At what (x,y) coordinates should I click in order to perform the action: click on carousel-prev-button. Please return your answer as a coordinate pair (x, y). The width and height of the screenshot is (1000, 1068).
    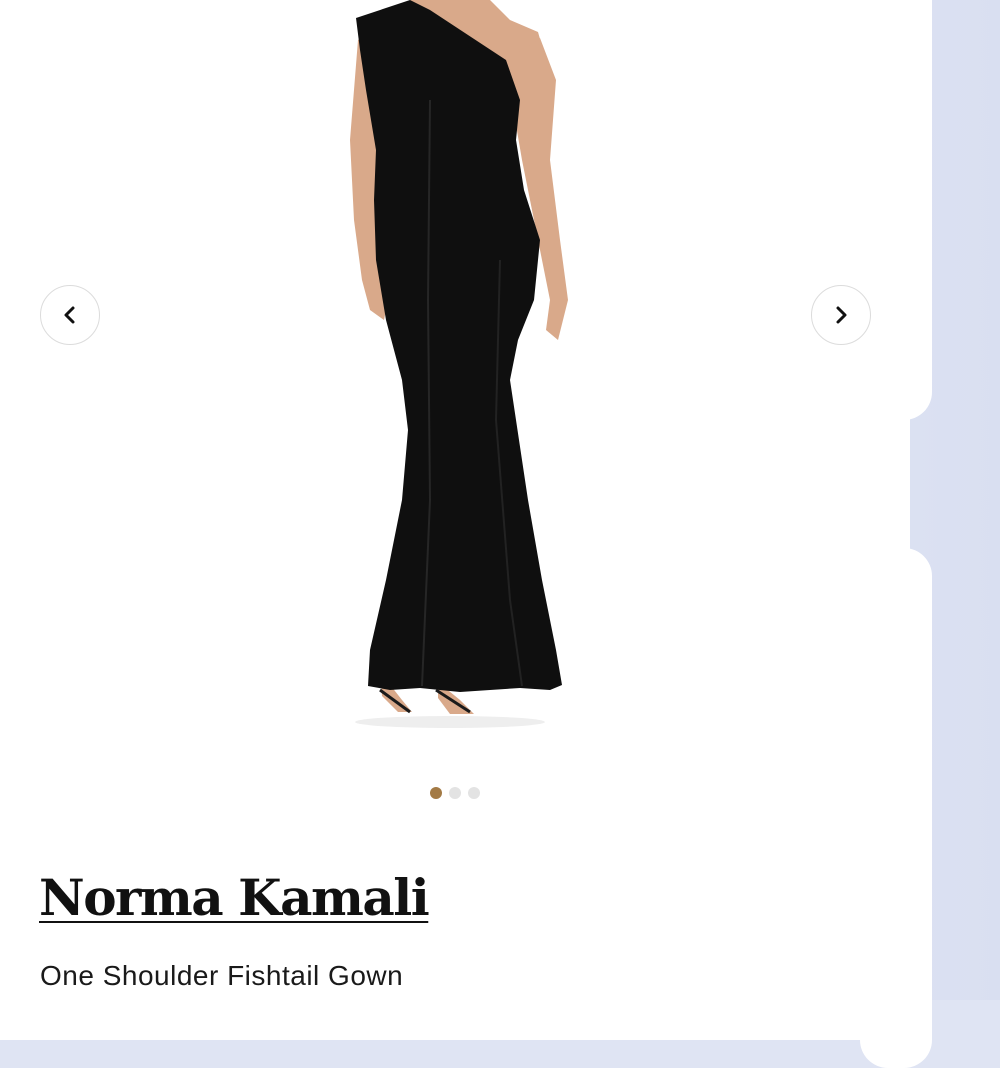
    Looking at the image, I should click on (70, 315).